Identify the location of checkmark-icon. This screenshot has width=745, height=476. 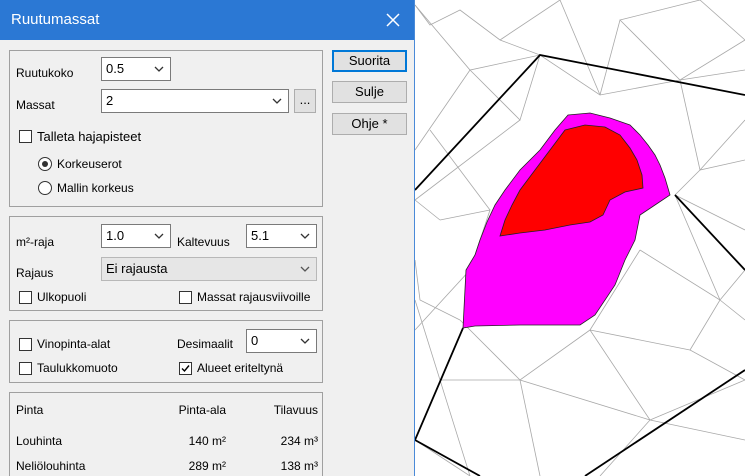
(185, 369).